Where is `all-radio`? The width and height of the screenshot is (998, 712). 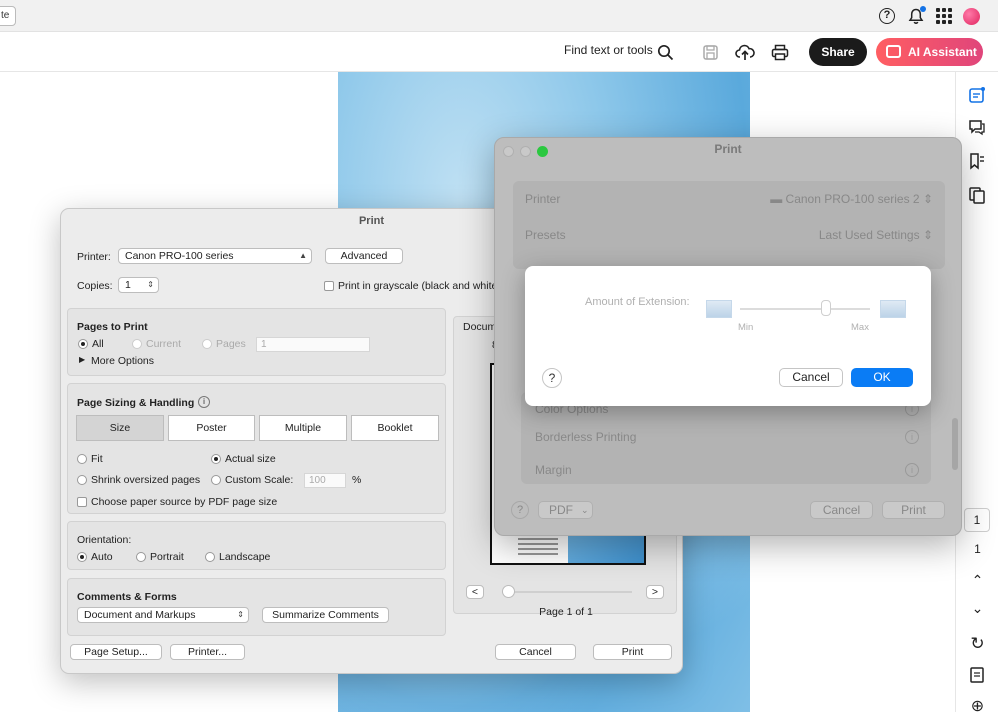 all-radio is located at coordinates (83, 344).